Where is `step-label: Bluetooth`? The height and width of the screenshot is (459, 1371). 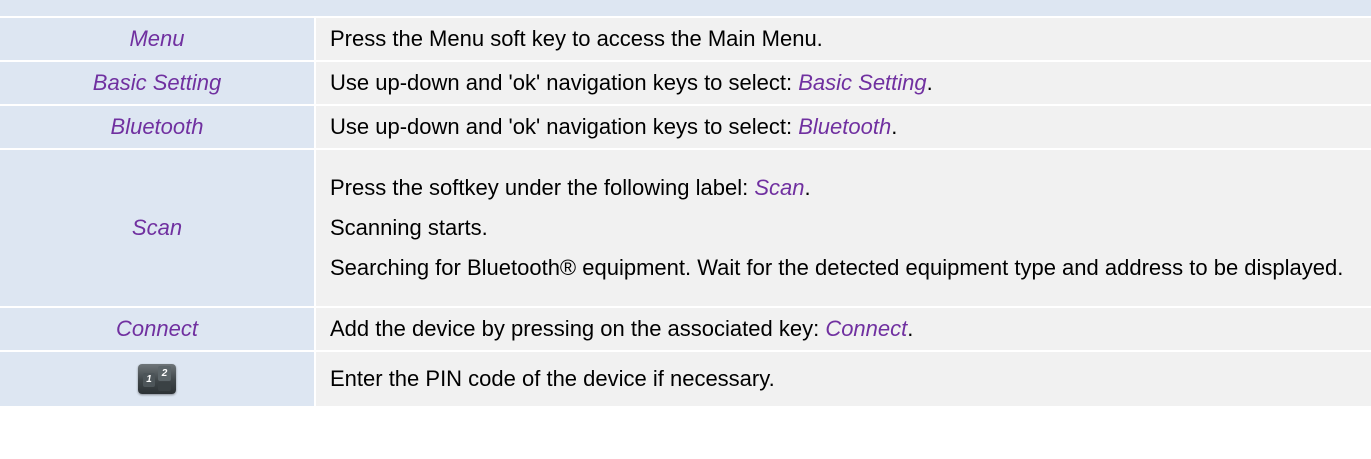 step-label: Bluetooth is located at coordinates (158, 127).